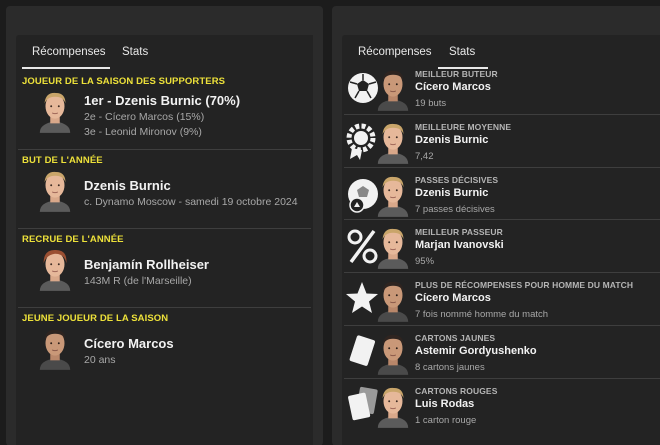 The width and height of the screenshot is (660, 445). What do you see at coordinates (482, 315) in the screenshot?
I see `stat-value: 7 fois nommé homme du match` at bounding box center [482, 315].